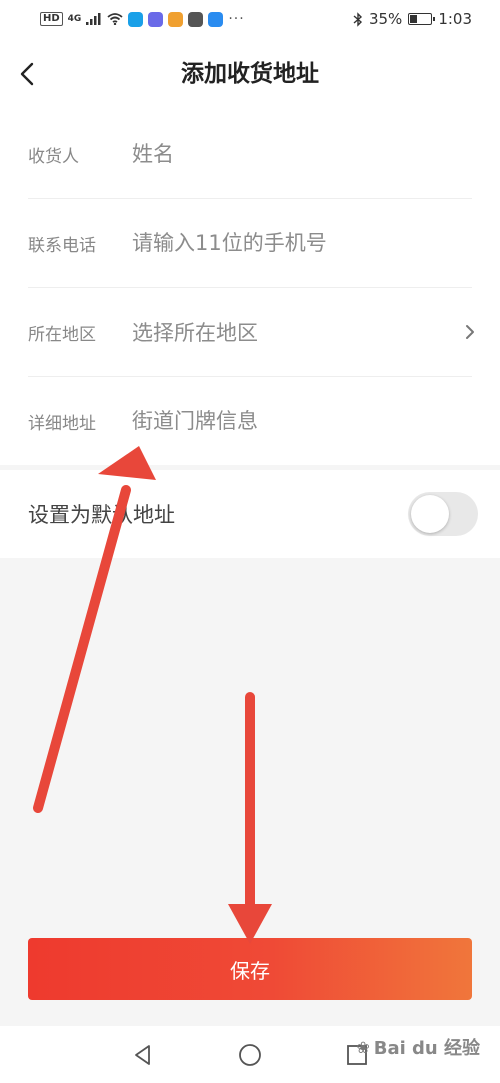  I want to click on detail-address-row: 详细地址, so click(250, 421).